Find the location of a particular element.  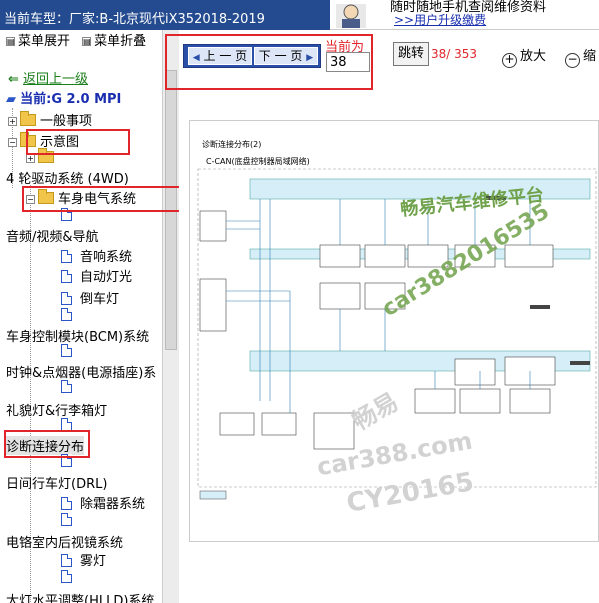

tree-item-sound: 音响系统 is located at coordinates (96, 255).